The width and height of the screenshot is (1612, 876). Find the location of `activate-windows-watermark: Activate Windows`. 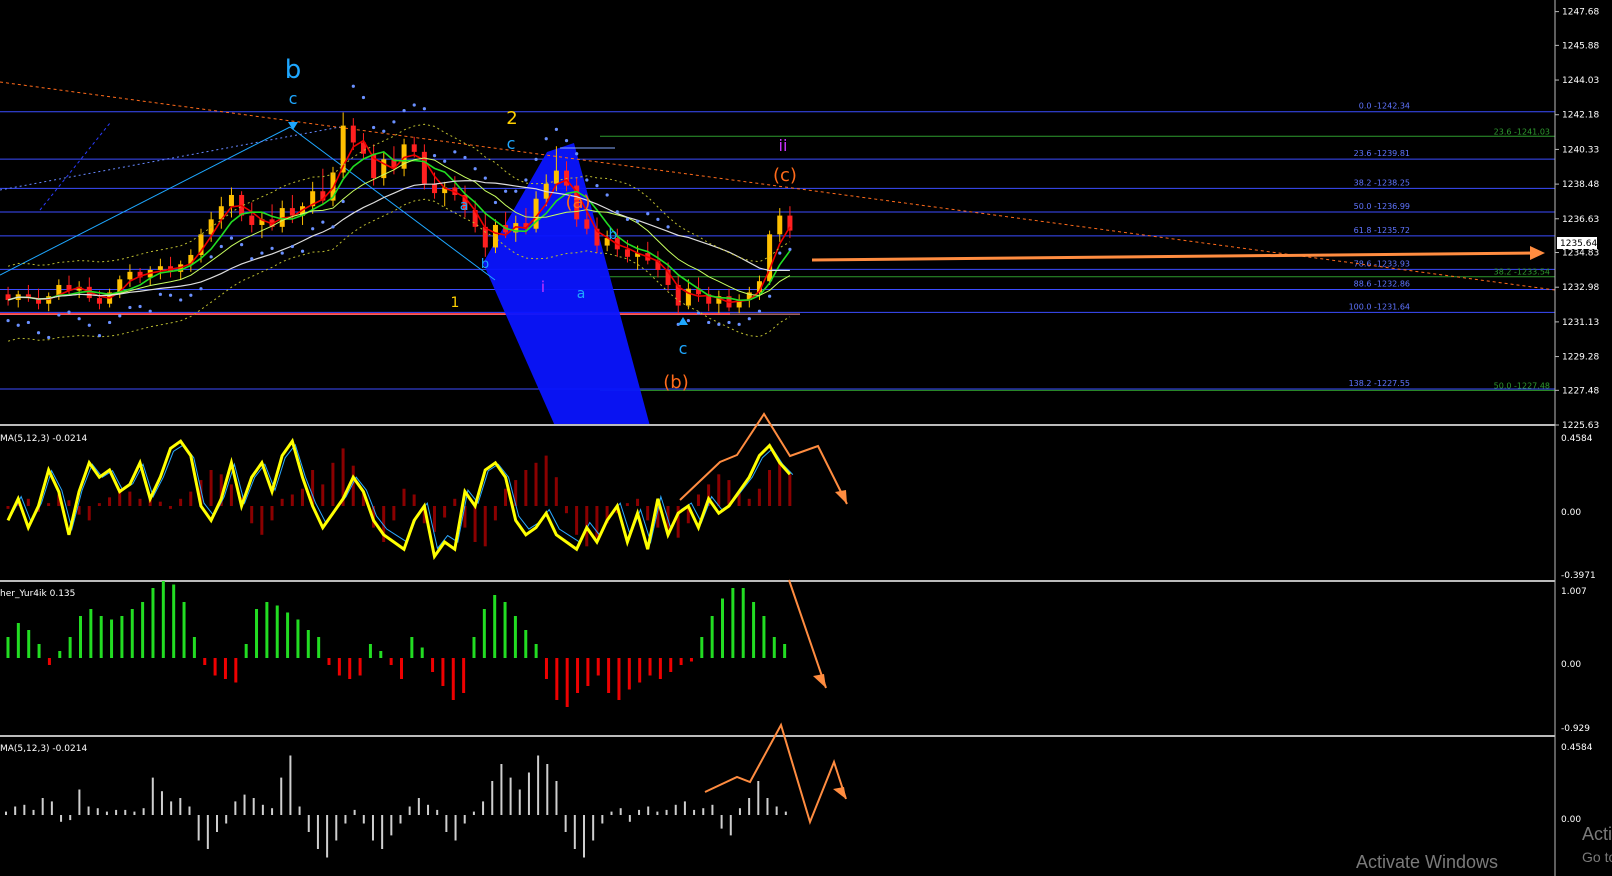

activate-windows-watermark: Activate Windows is located at coordinates (1427, 862).